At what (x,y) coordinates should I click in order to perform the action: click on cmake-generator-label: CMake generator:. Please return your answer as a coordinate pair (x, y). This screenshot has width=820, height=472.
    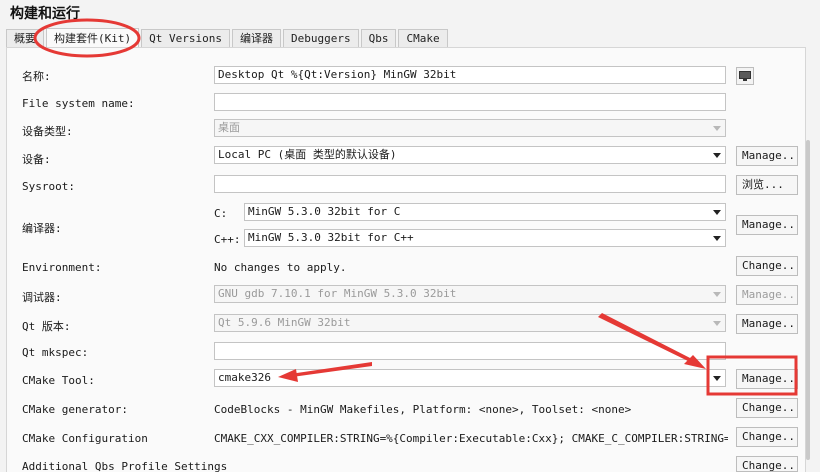
    Looking at the image, I should click on (75, 409).